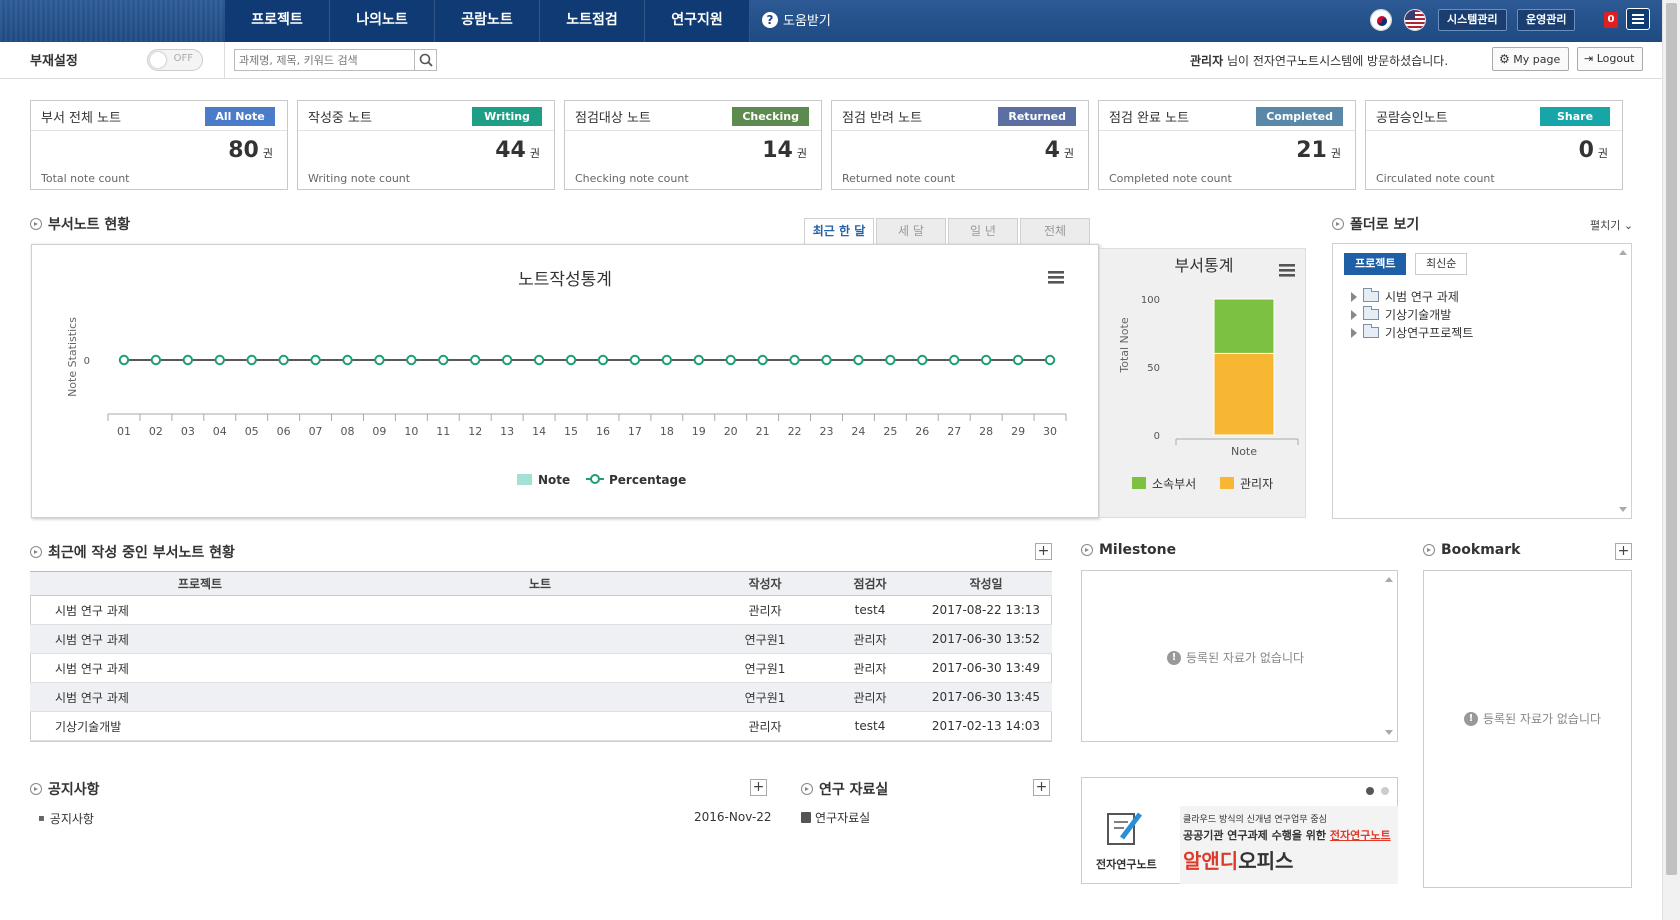  I want to click on nav-item-my-note: 나의노트, so click(382, 21).